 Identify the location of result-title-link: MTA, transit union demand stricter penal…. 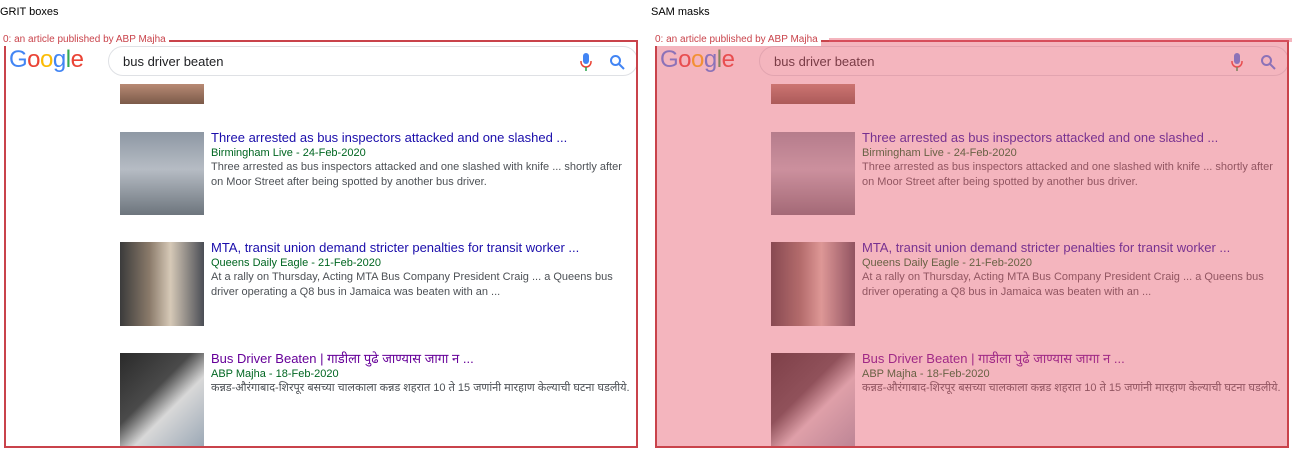
(421, 248).